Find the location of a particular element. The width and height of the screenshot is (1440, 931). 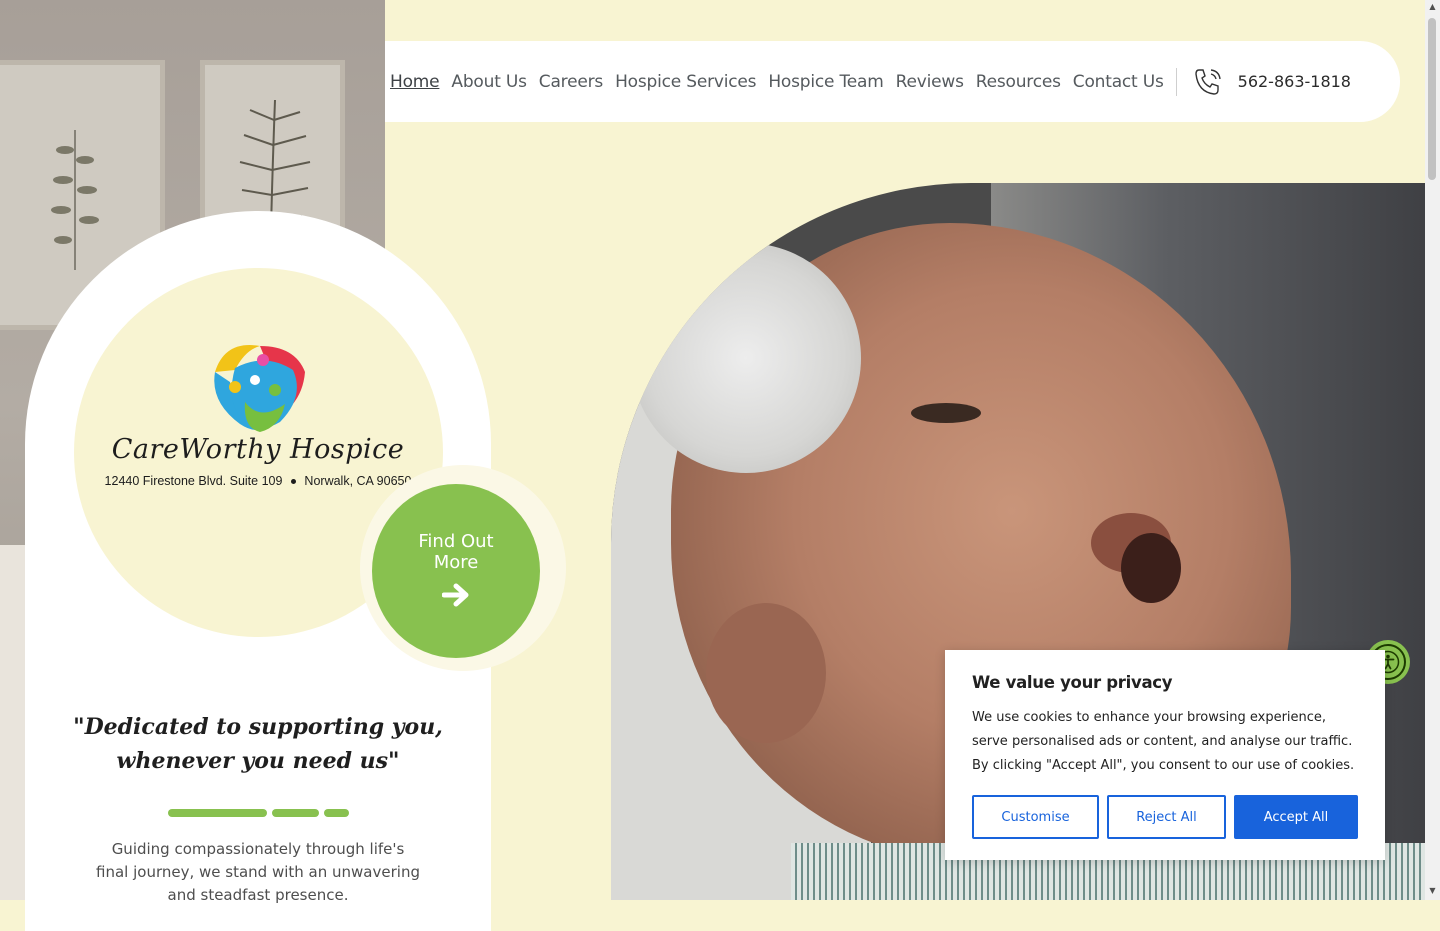

accept-all-button: Accept All is located at coordinates (1296, 817).